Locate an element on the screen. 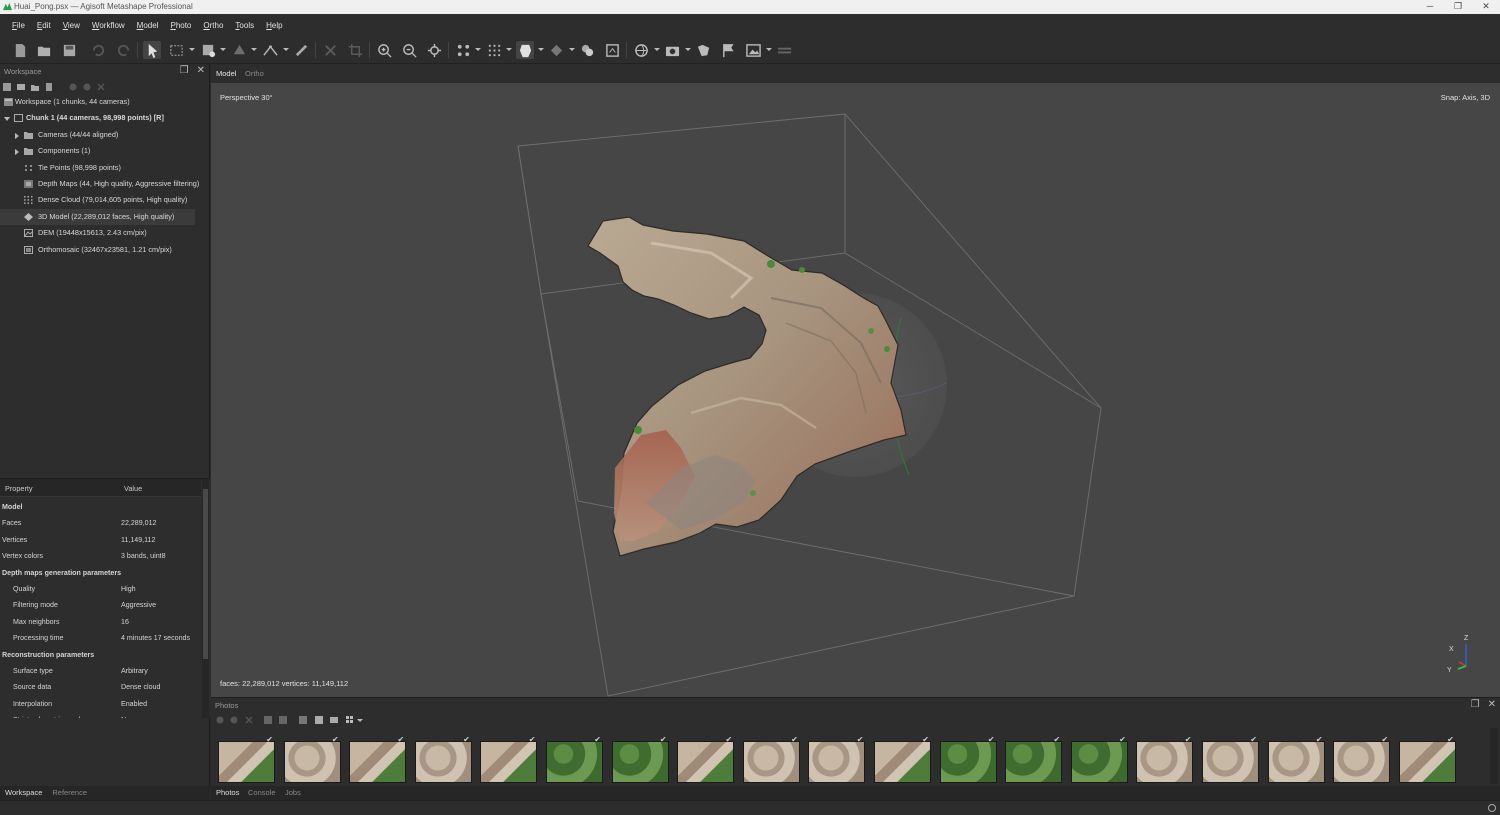  crop-icon is located at coordinates (355, 50).